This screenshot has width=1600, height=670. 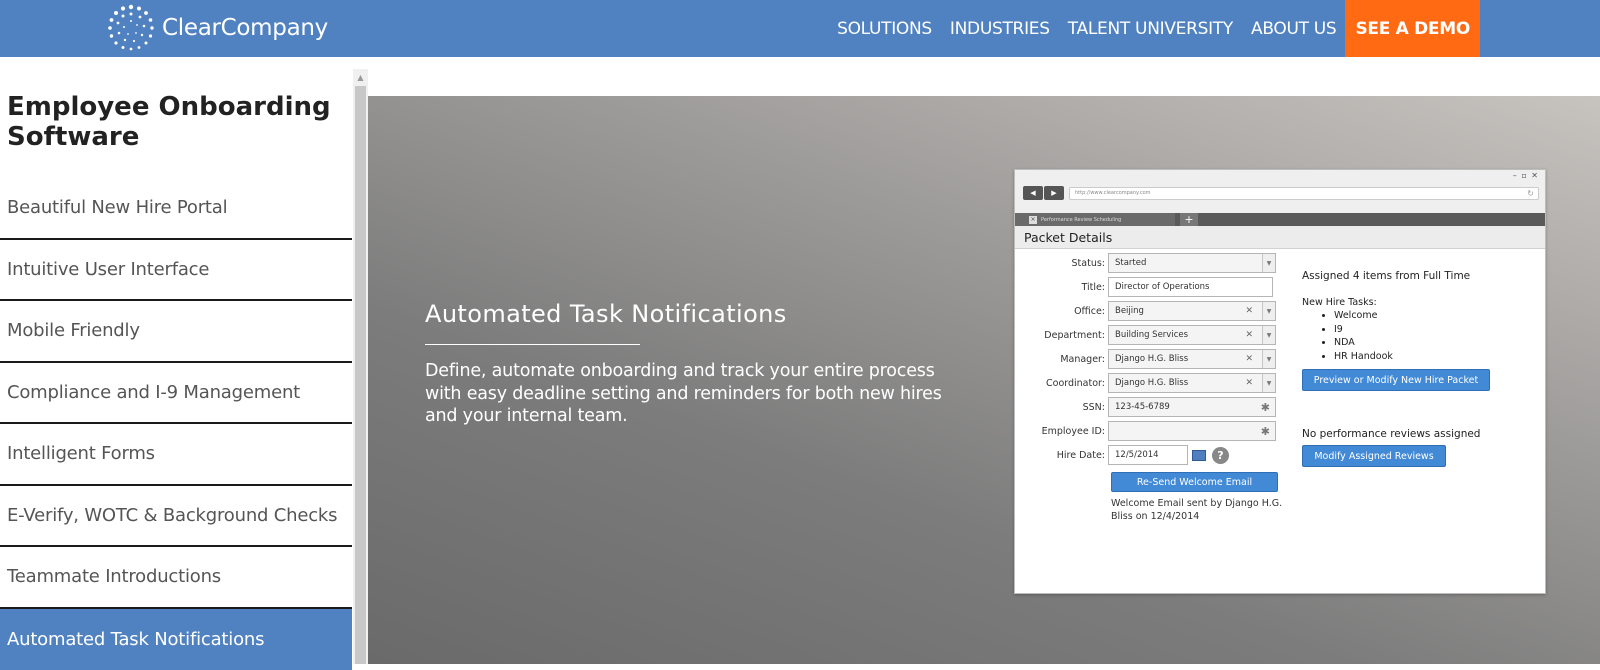 I want to click on coordinator-label: Coordinator:, so click(x=1061, y=383).